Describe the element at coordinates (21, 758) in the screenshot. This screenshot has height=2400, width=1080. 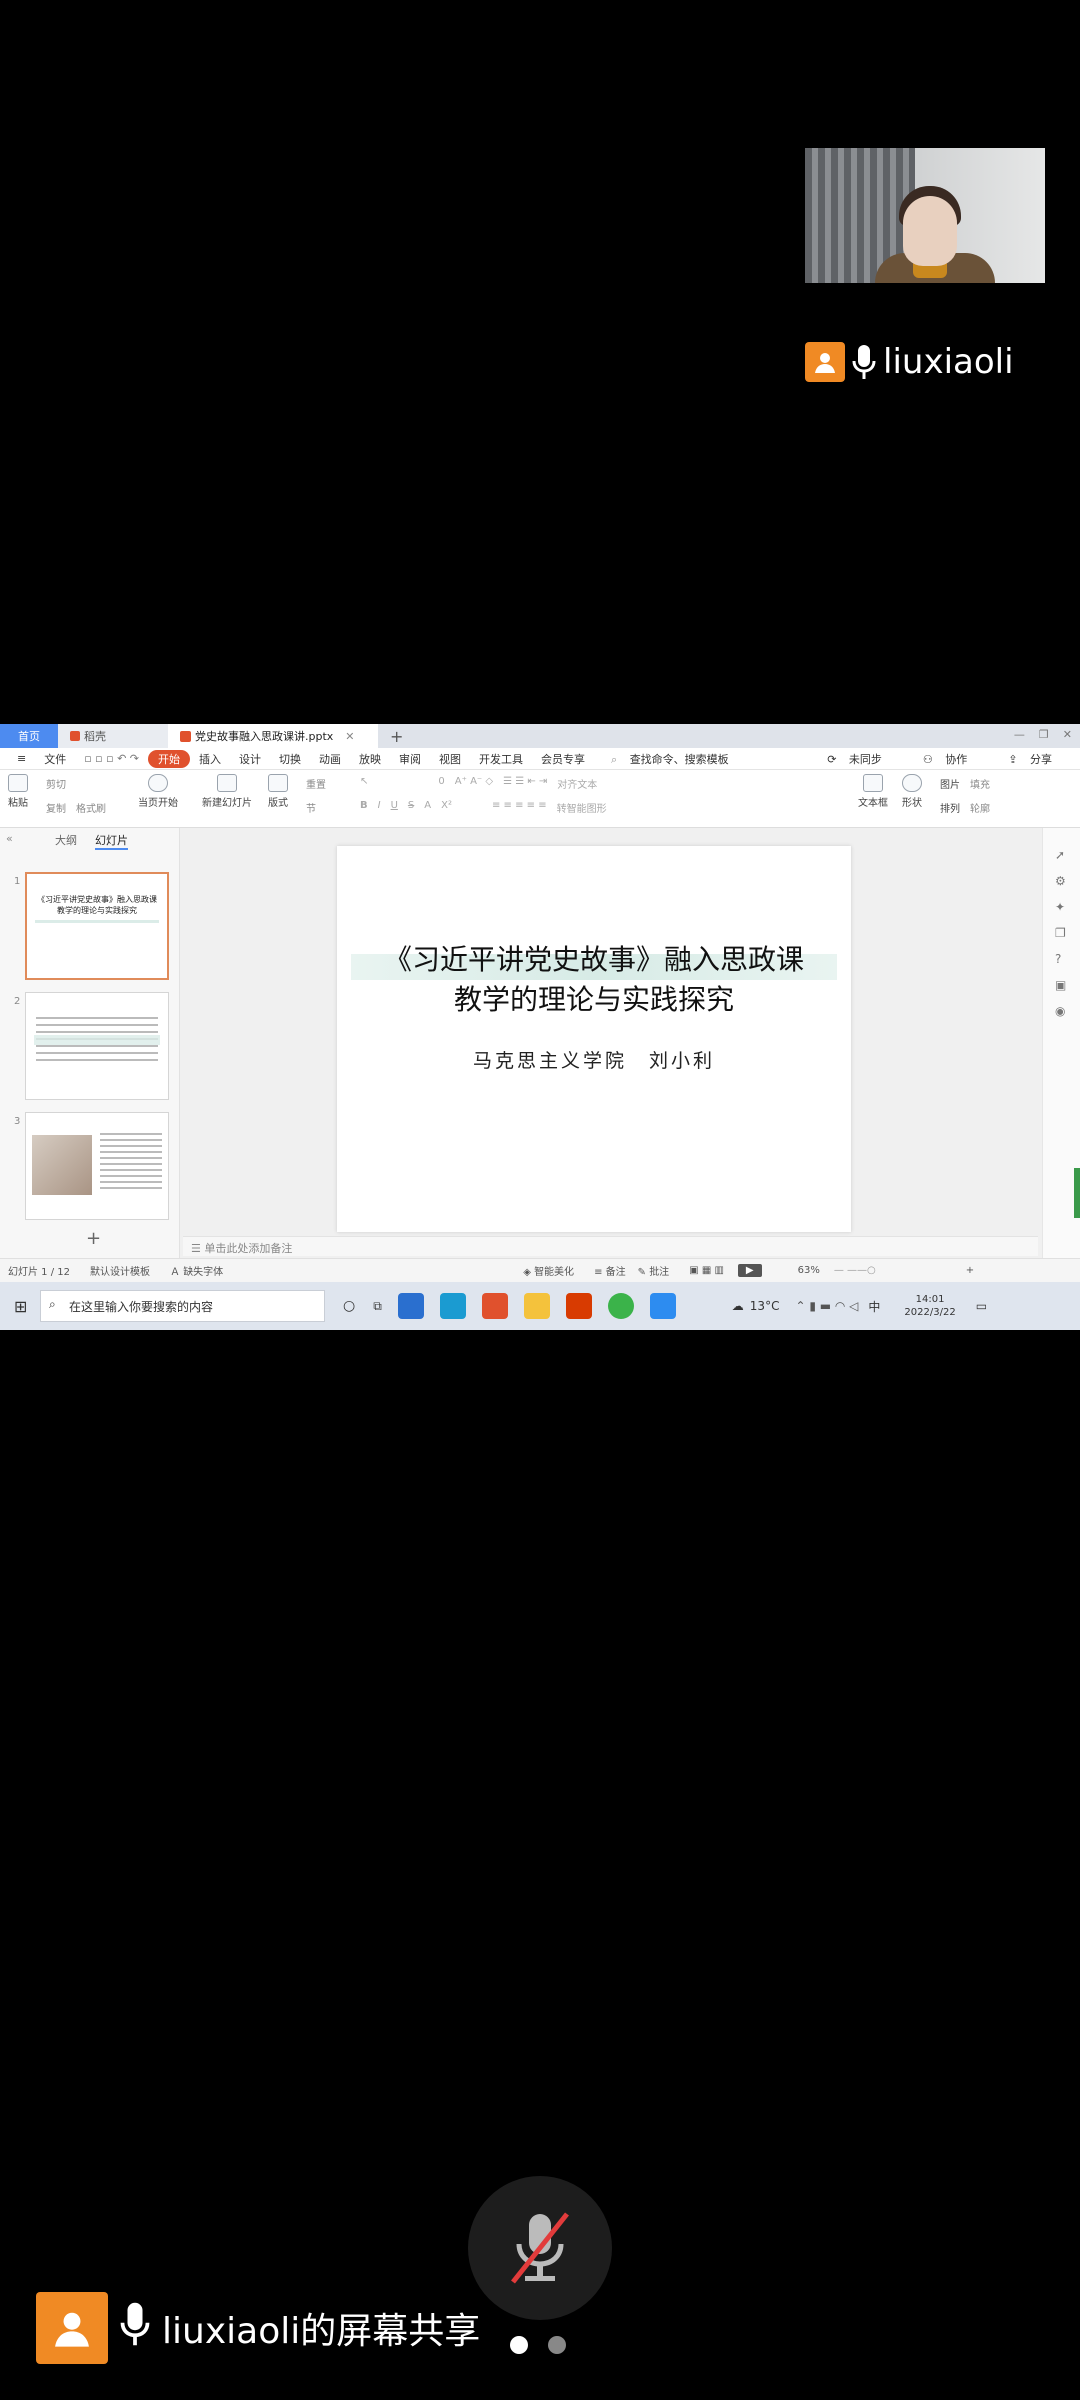
I see `menu-icon: ≡` at that location.